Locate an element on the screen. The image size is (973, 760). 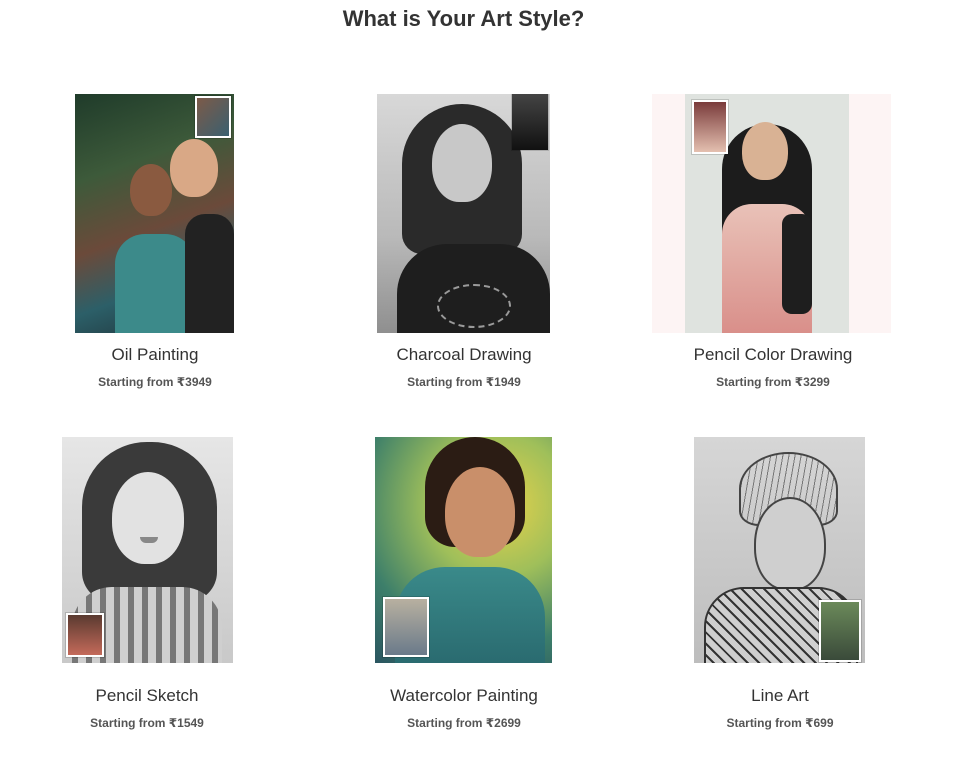
oil-painting-artwork-image is located at coordinates (154, 213).